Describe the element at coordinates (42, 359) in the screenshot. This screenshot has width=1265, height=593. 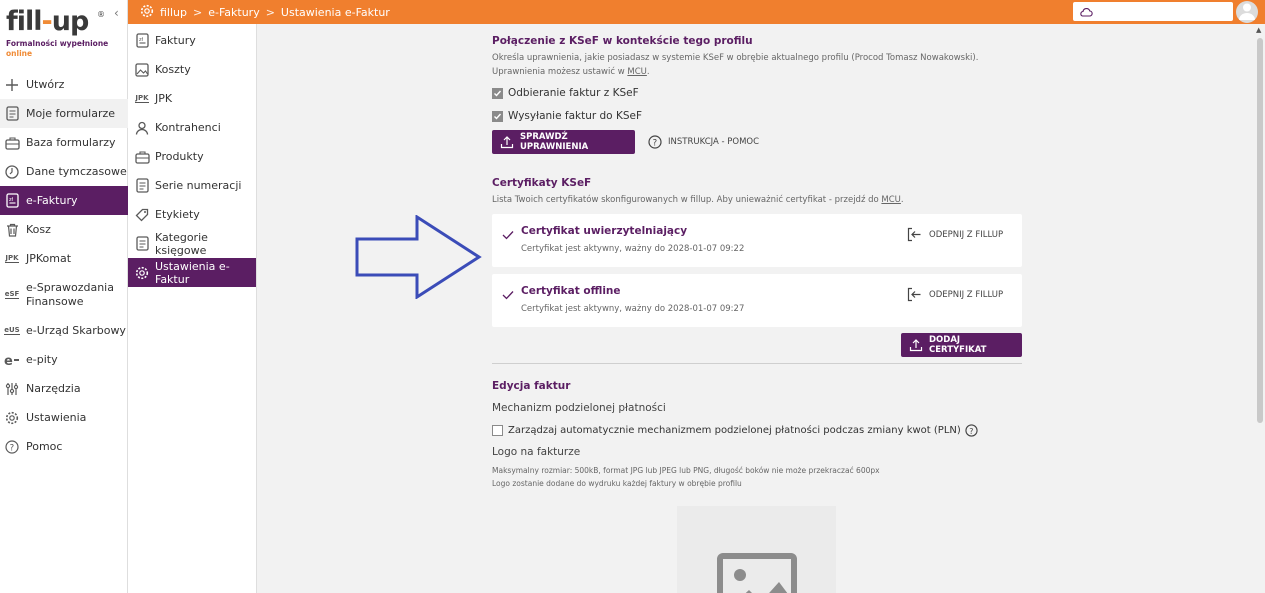
I see `sidebar-item-label: e-pity` at that location.